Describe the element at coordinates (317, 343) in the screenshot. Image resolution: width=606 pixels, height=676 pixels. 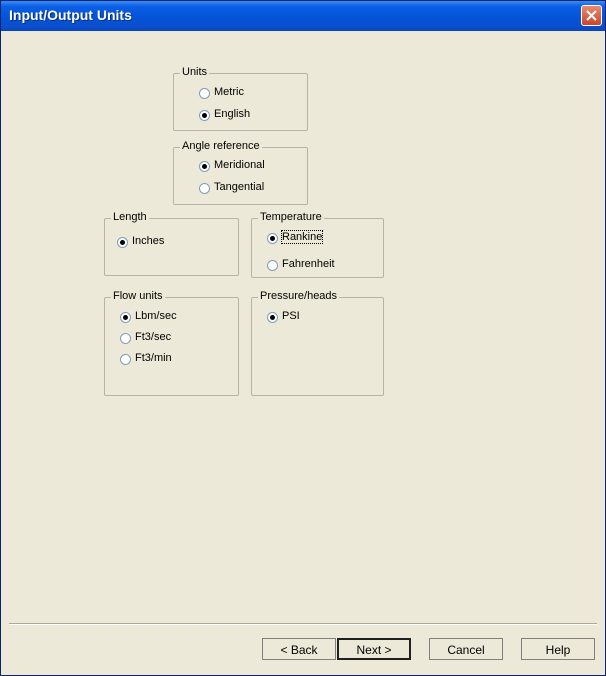
I see `pressure-heads-group: Pressure/heads PSI` at that location.